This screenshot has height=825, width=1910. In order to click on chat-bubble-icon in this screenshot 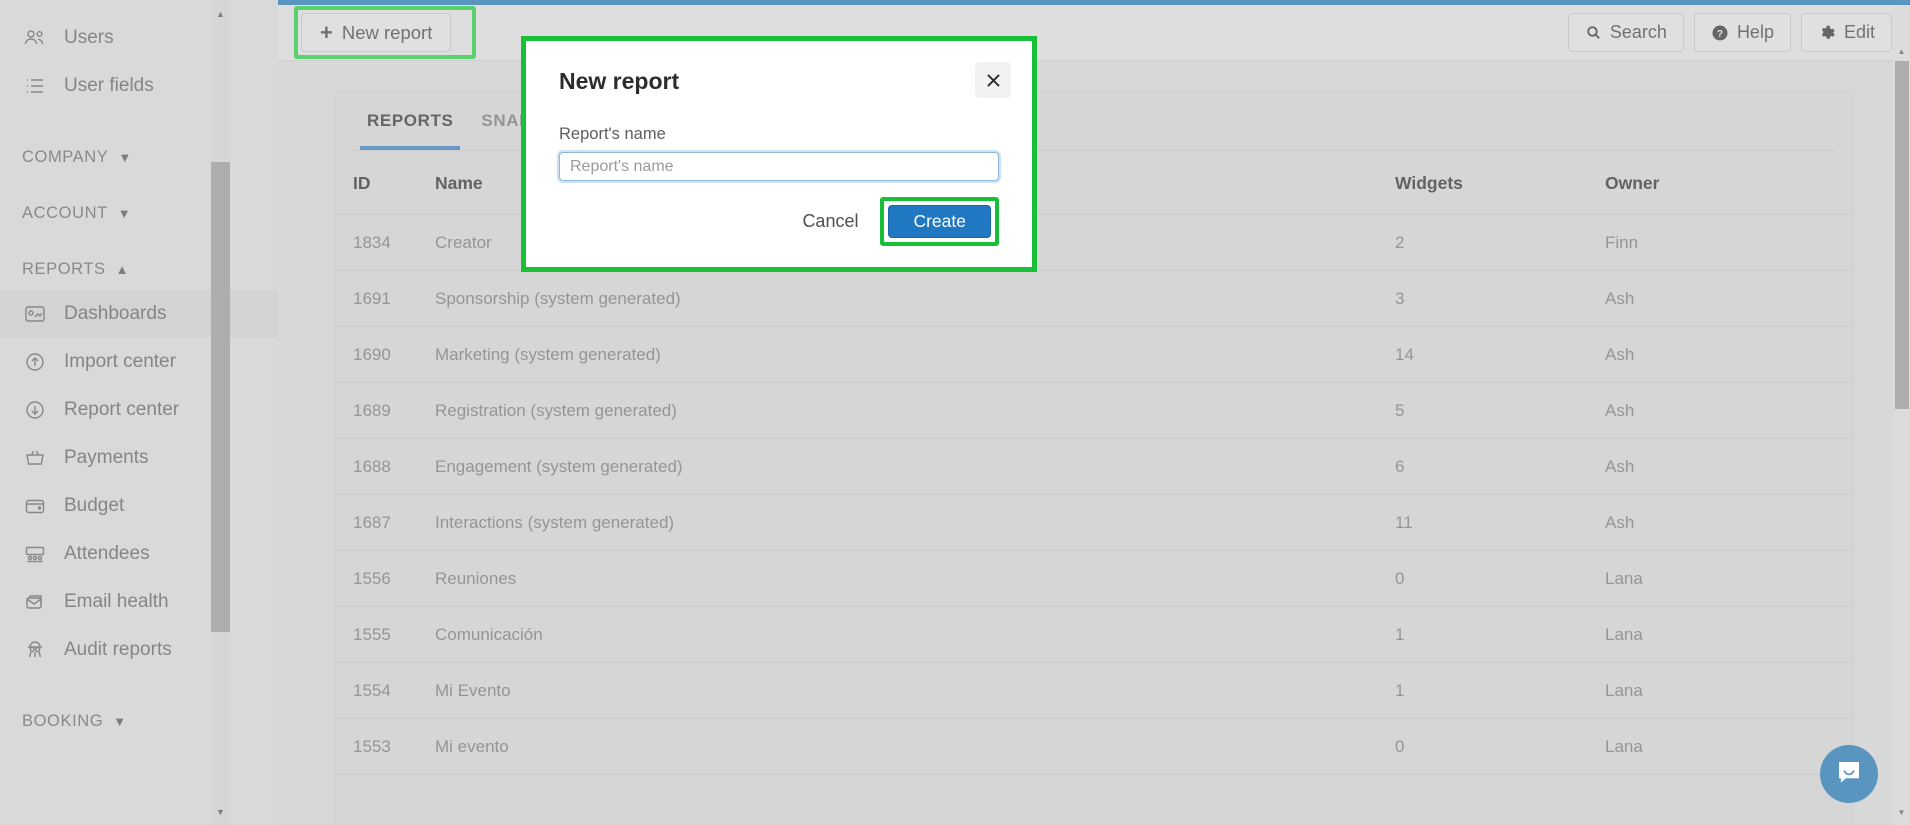, I will do `click(1849, 774)`.